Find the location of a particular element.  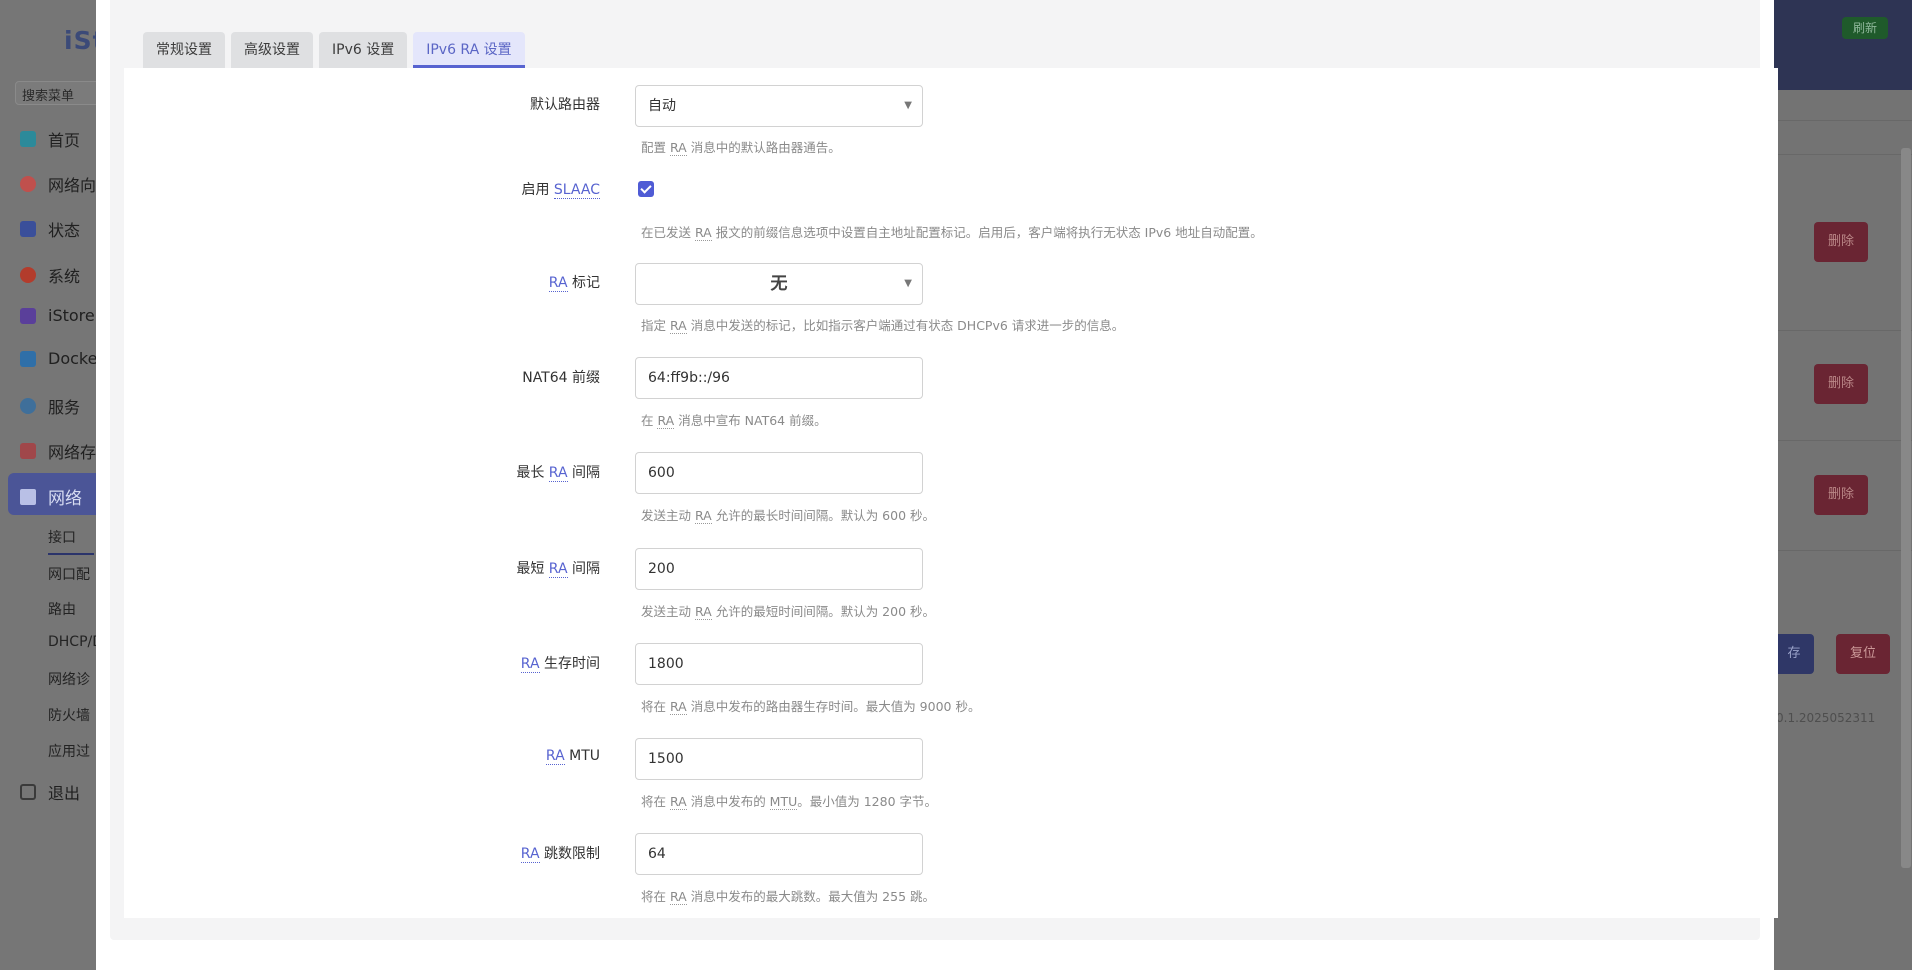

reset-button: 复位 is located at coordinates (1863, 654).